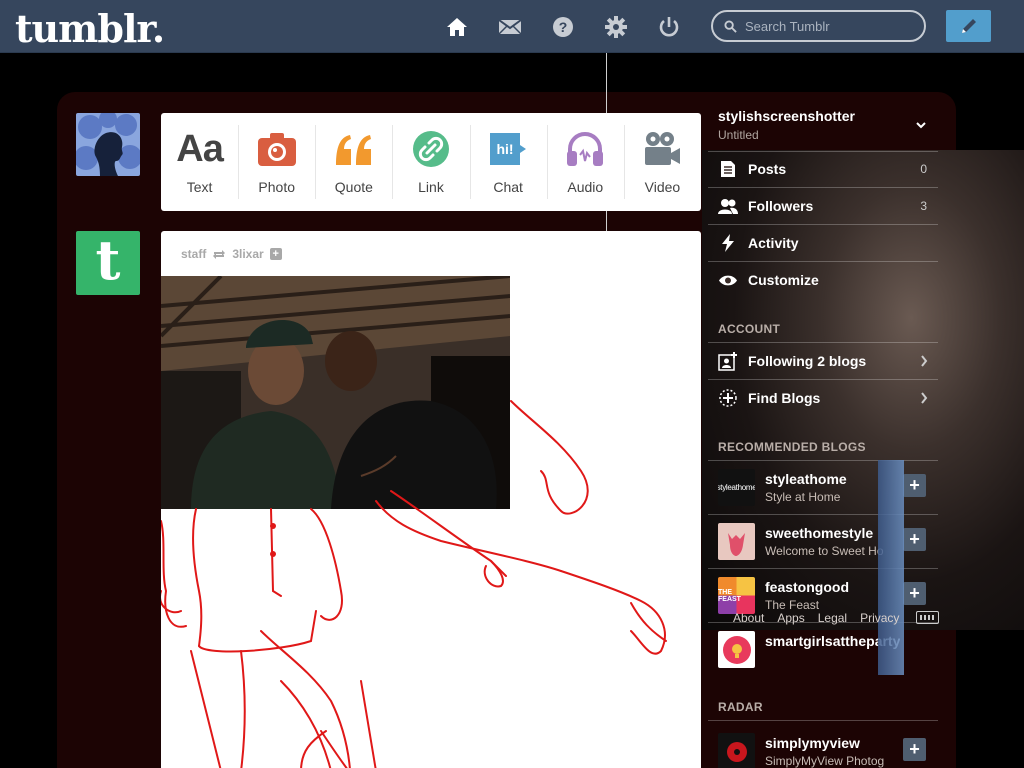 The width and height of the screenshot is (1024, 768). Describe the element at coordinates (923, 169) in the screenshot. I see `posts-count: 0` at that location.